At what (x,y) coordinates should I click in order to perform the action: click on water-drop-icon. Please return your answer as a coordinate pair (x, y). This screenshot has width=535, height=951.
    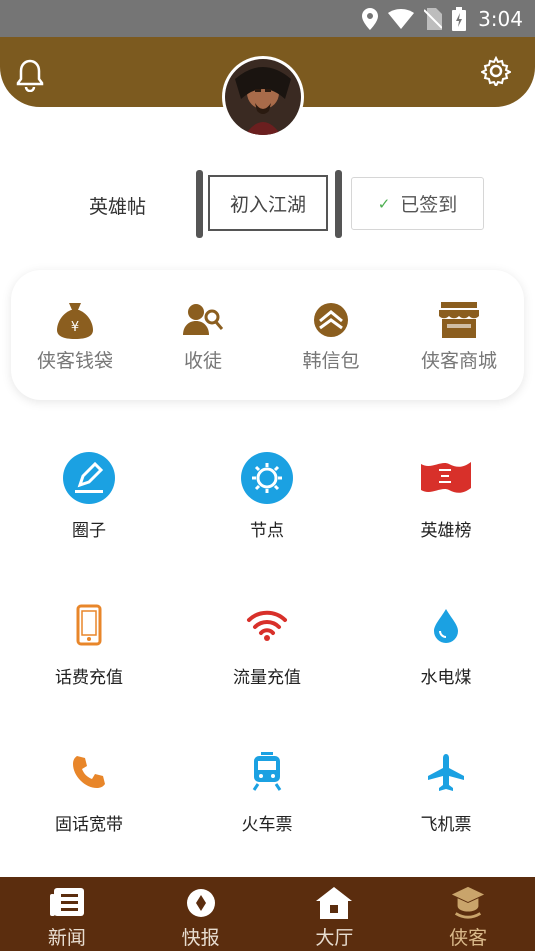
    Looking at the image, I should click on (446, 625).